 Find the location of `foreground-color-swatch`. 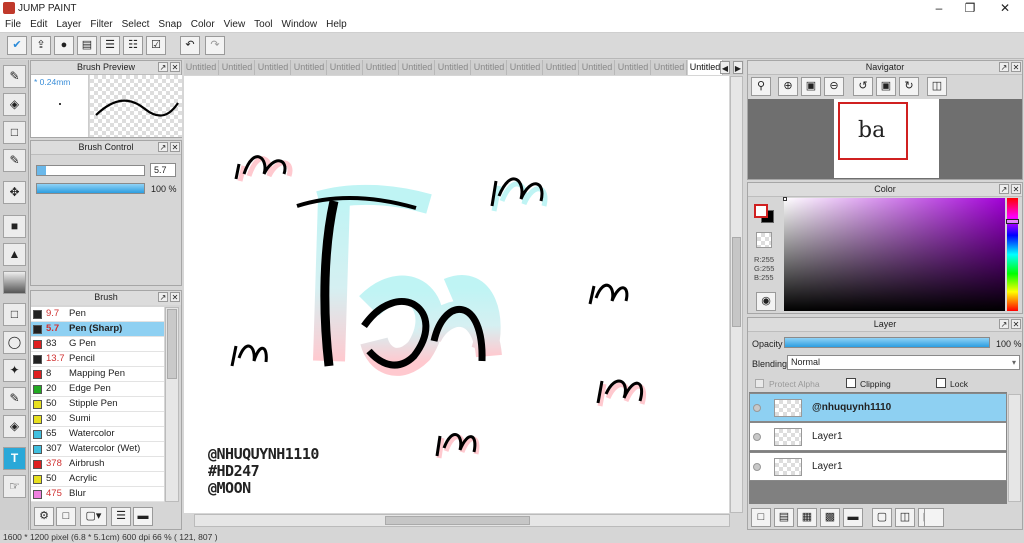

foreground-color-swatch is located at coordinates (761, 211).